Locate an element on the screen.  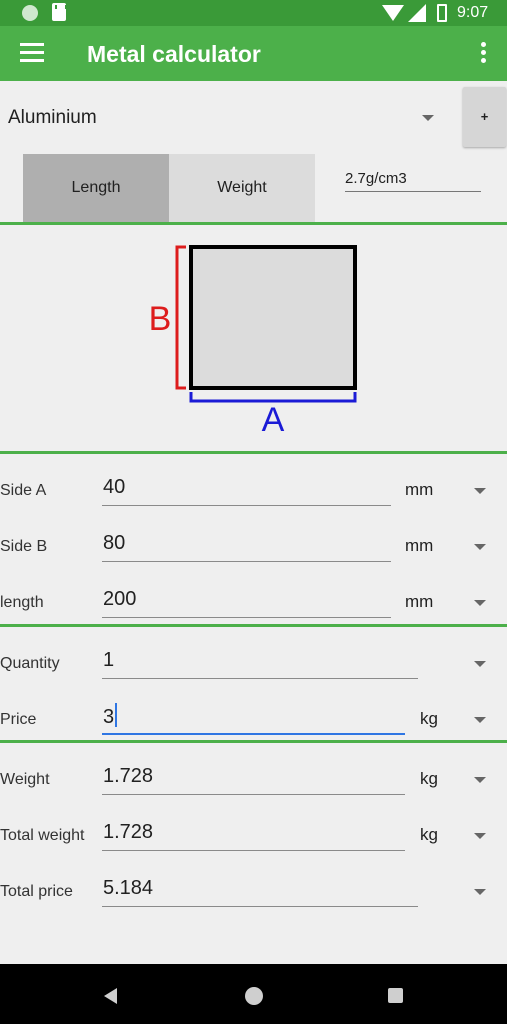
side-b-row: Side B 80 mm is located at coordinates (253, 542).